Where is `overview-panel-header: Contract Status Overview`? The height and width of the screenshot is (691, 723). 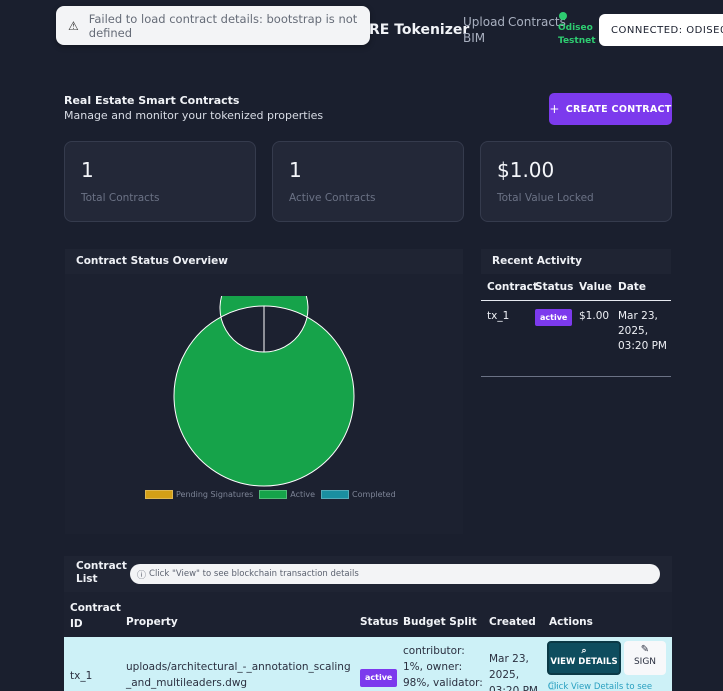 overview-panel-header: Contract Status Overview is located at coordinates (264, 261).